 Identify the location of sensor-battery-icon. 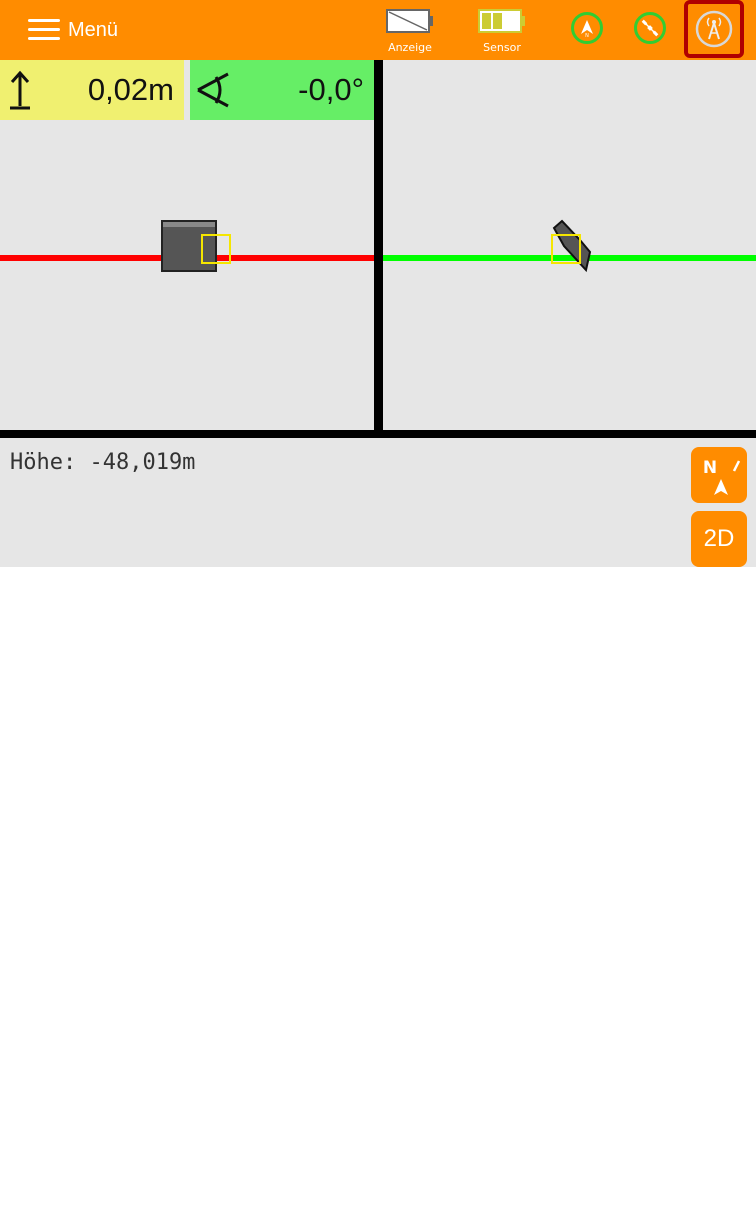
(501, 21).